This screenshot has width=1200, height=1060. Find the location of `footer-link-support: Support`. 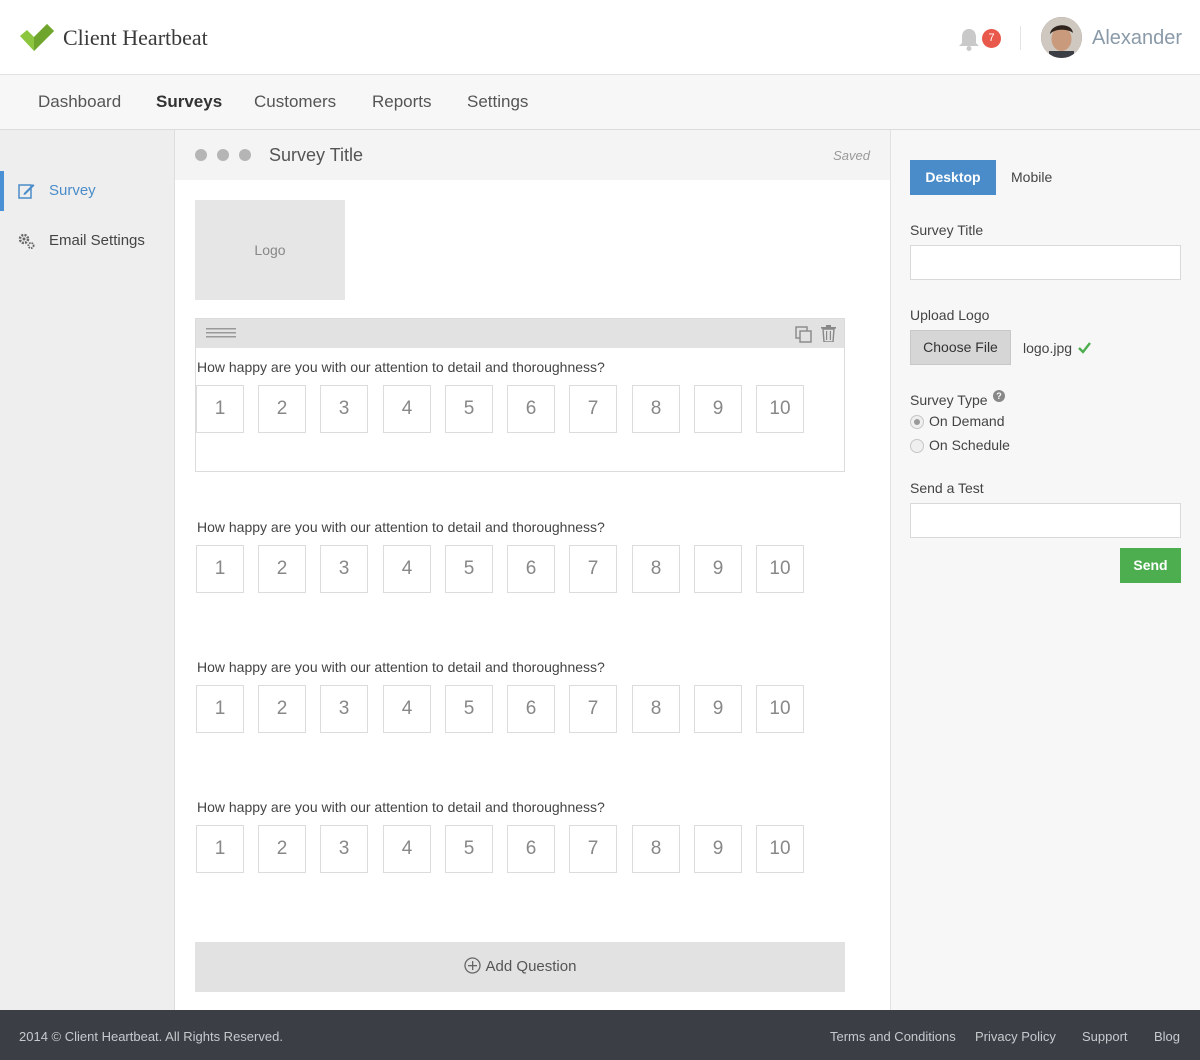

footer-link-support: Support is located at coordinates (1105, 1036).